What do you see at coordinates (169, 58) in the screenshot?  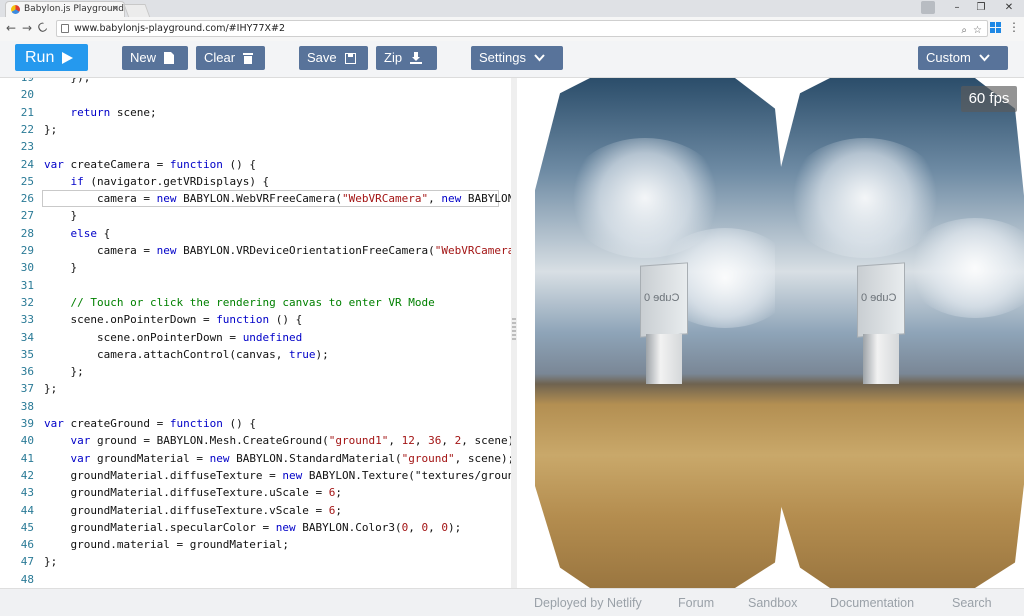 I see `file-icon` at bounding box center [169, 58].